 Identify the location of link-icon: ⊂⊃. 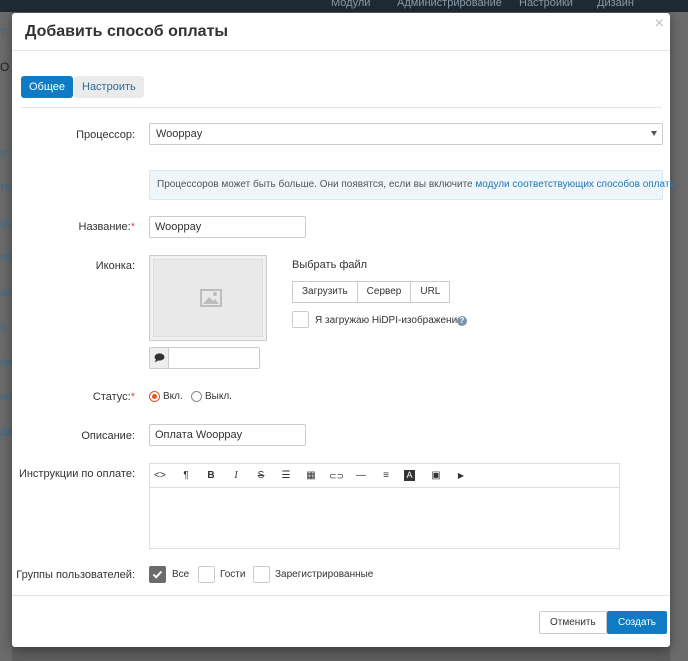
(336, 476).